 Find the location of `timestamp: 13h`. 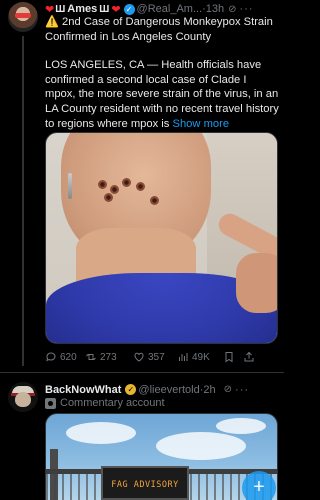

timestamp: 13h is located at coordinates (215, 9).